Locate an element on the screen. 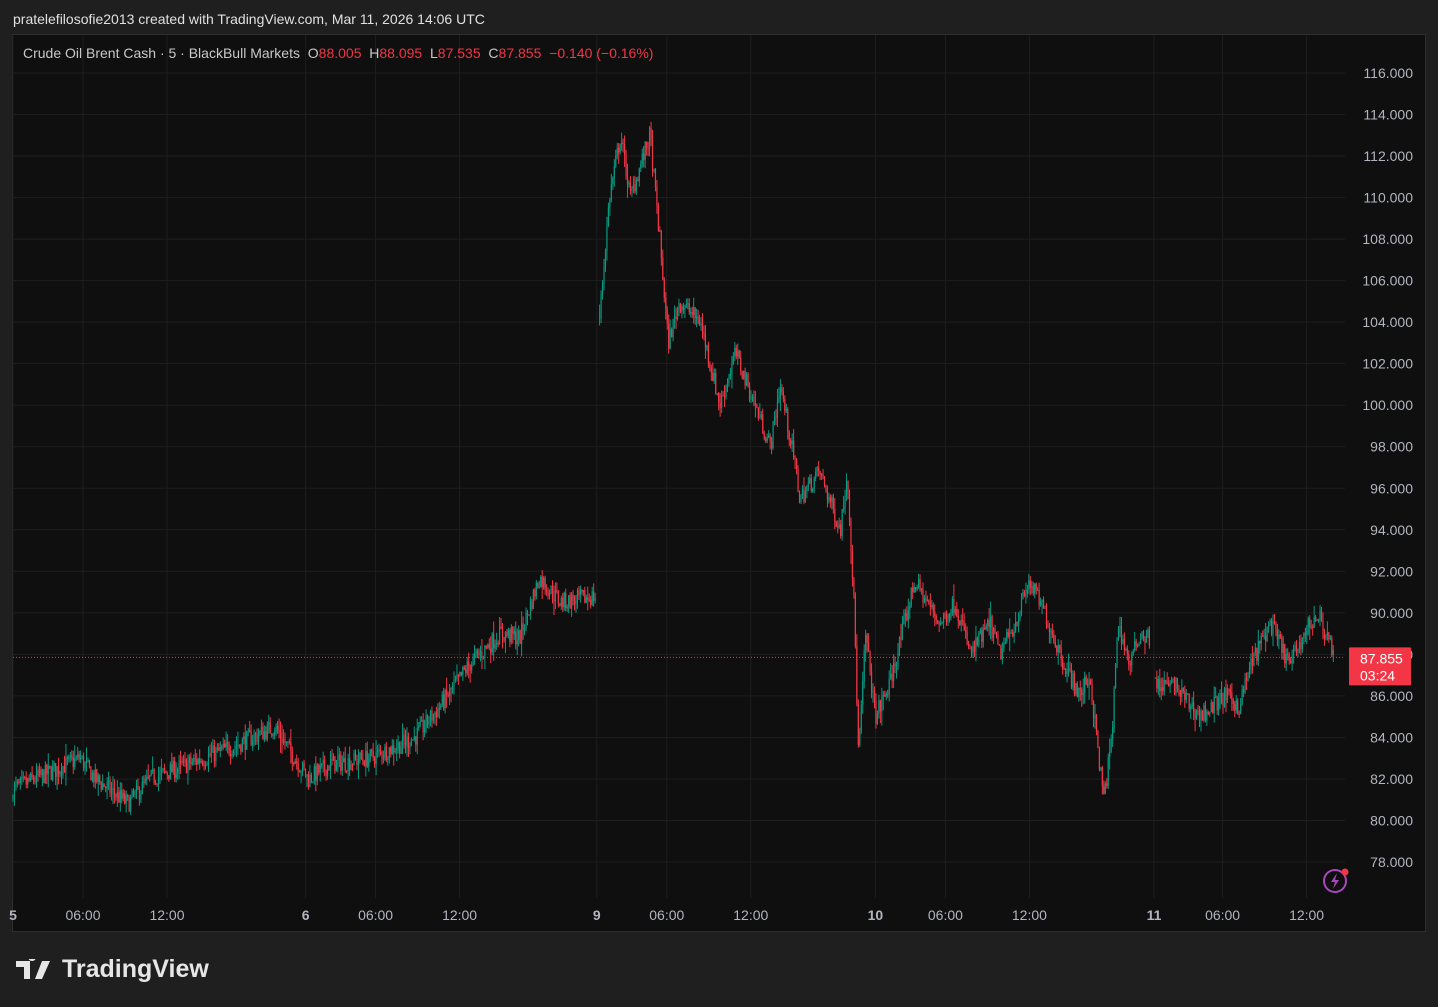 This screenshot has width=1438, height=1007. change-value: −0.140 (−0.16%) is located at coordinates (601, 53).